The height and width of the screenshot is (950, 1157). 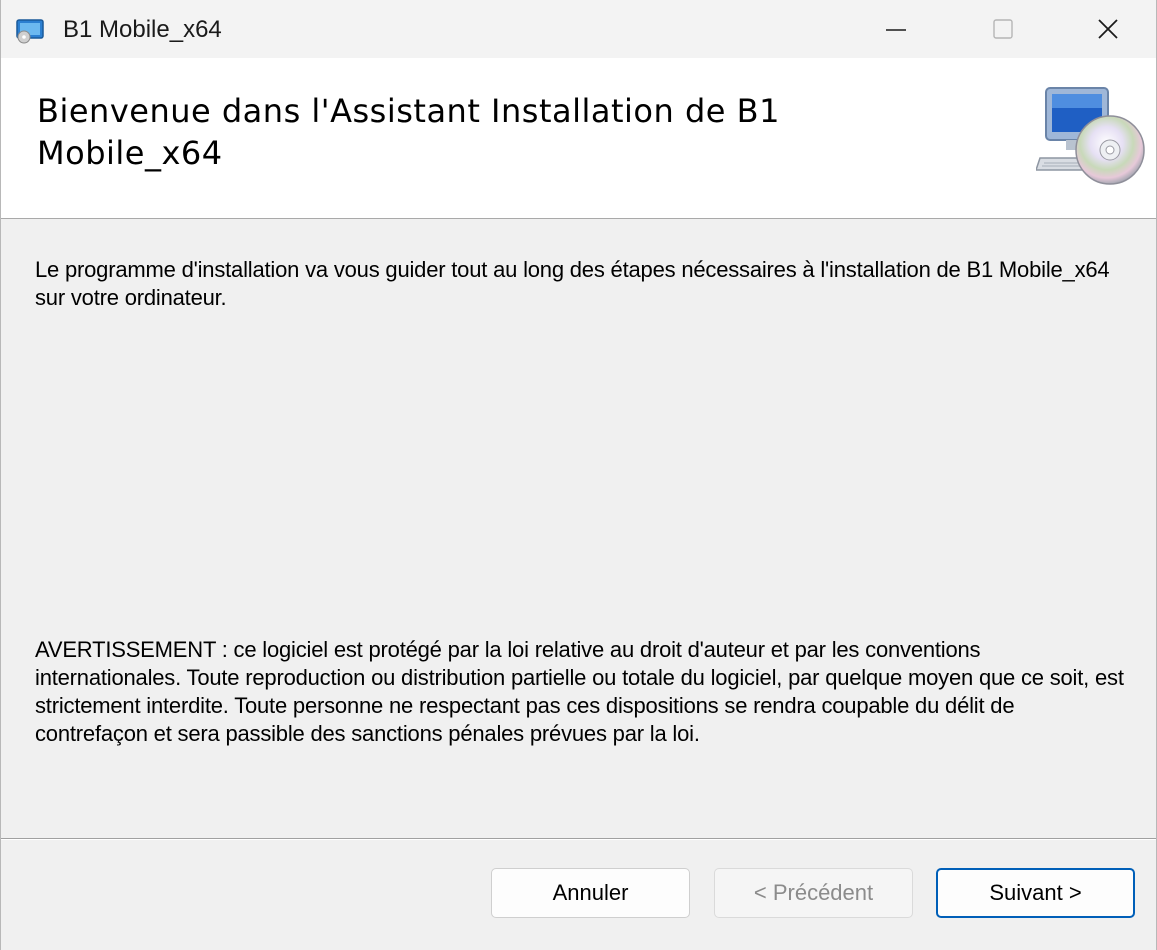 I want to click on minimize-icon, so click(x=896, y=30).